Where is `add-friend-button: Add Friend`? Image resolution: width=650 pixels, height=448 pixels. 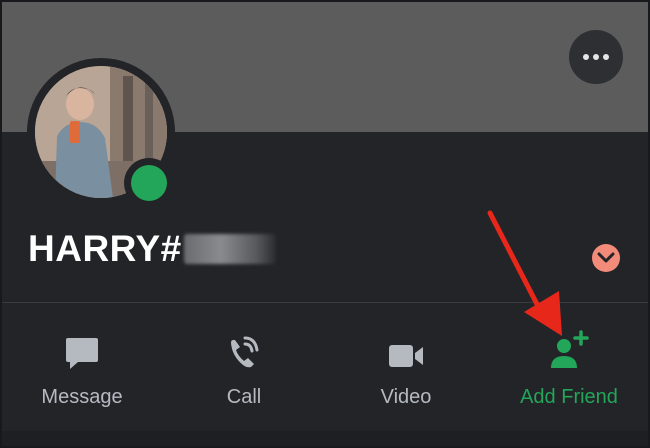 add-friend-button: Add Friend is located at coordinates (569, 369).